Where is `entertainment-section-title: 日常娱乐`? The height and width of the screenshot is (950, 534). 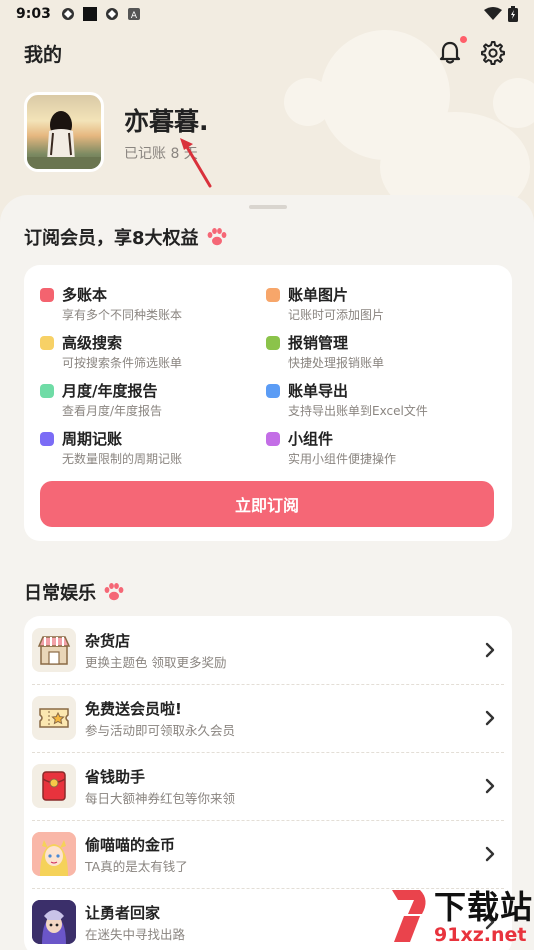 entertainment-section-title: 日常娱乐 is located at coordinates (74, 592).